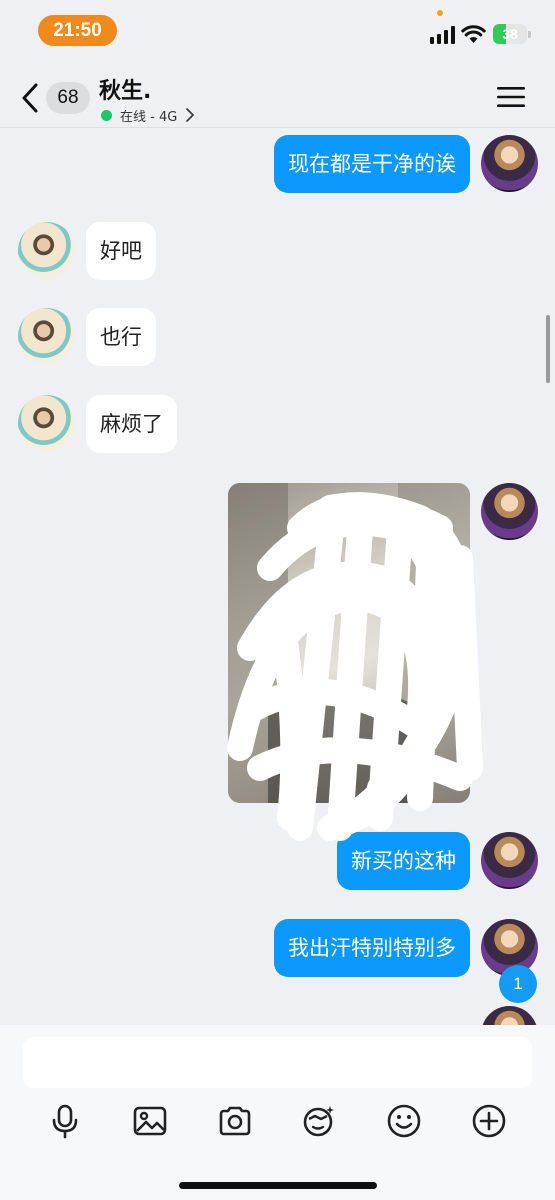 Image resolution: width=555 pixels, height=1200 pixels. I want to click on photo-content, so click(349, 643).